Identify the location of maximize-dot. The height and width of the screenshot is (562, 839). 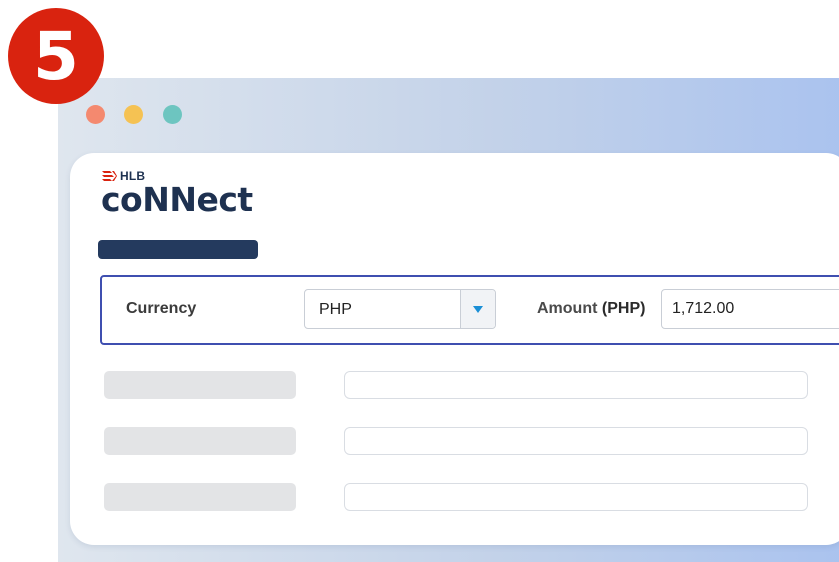
(172, 114).